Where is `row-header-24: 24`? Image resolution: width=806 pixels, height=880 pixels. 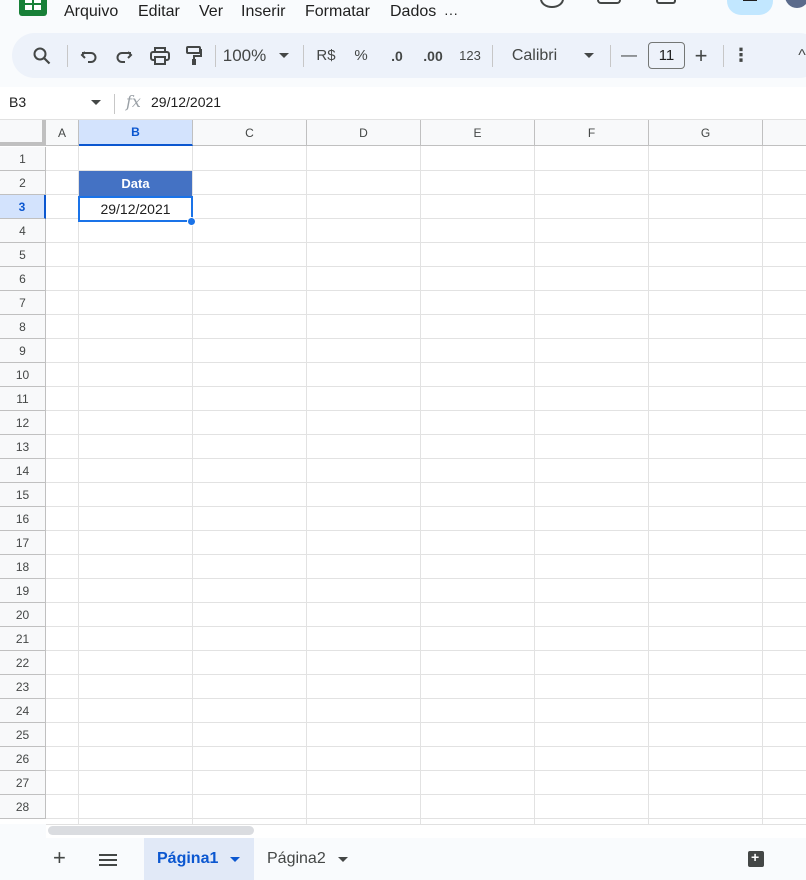
row-header-24: 24 is located at coordinates (23, 711).